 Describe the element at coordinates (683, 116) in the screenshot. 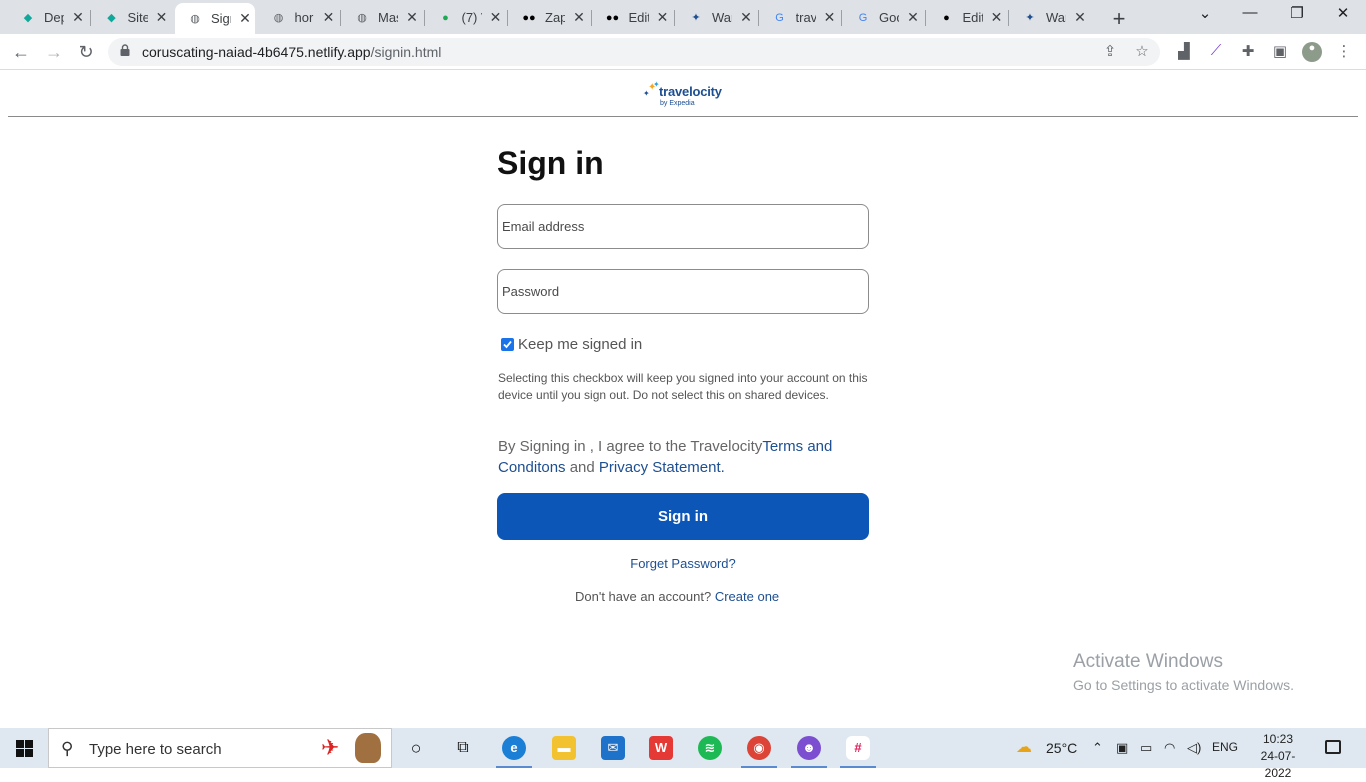

I see `header-divider` at that location.